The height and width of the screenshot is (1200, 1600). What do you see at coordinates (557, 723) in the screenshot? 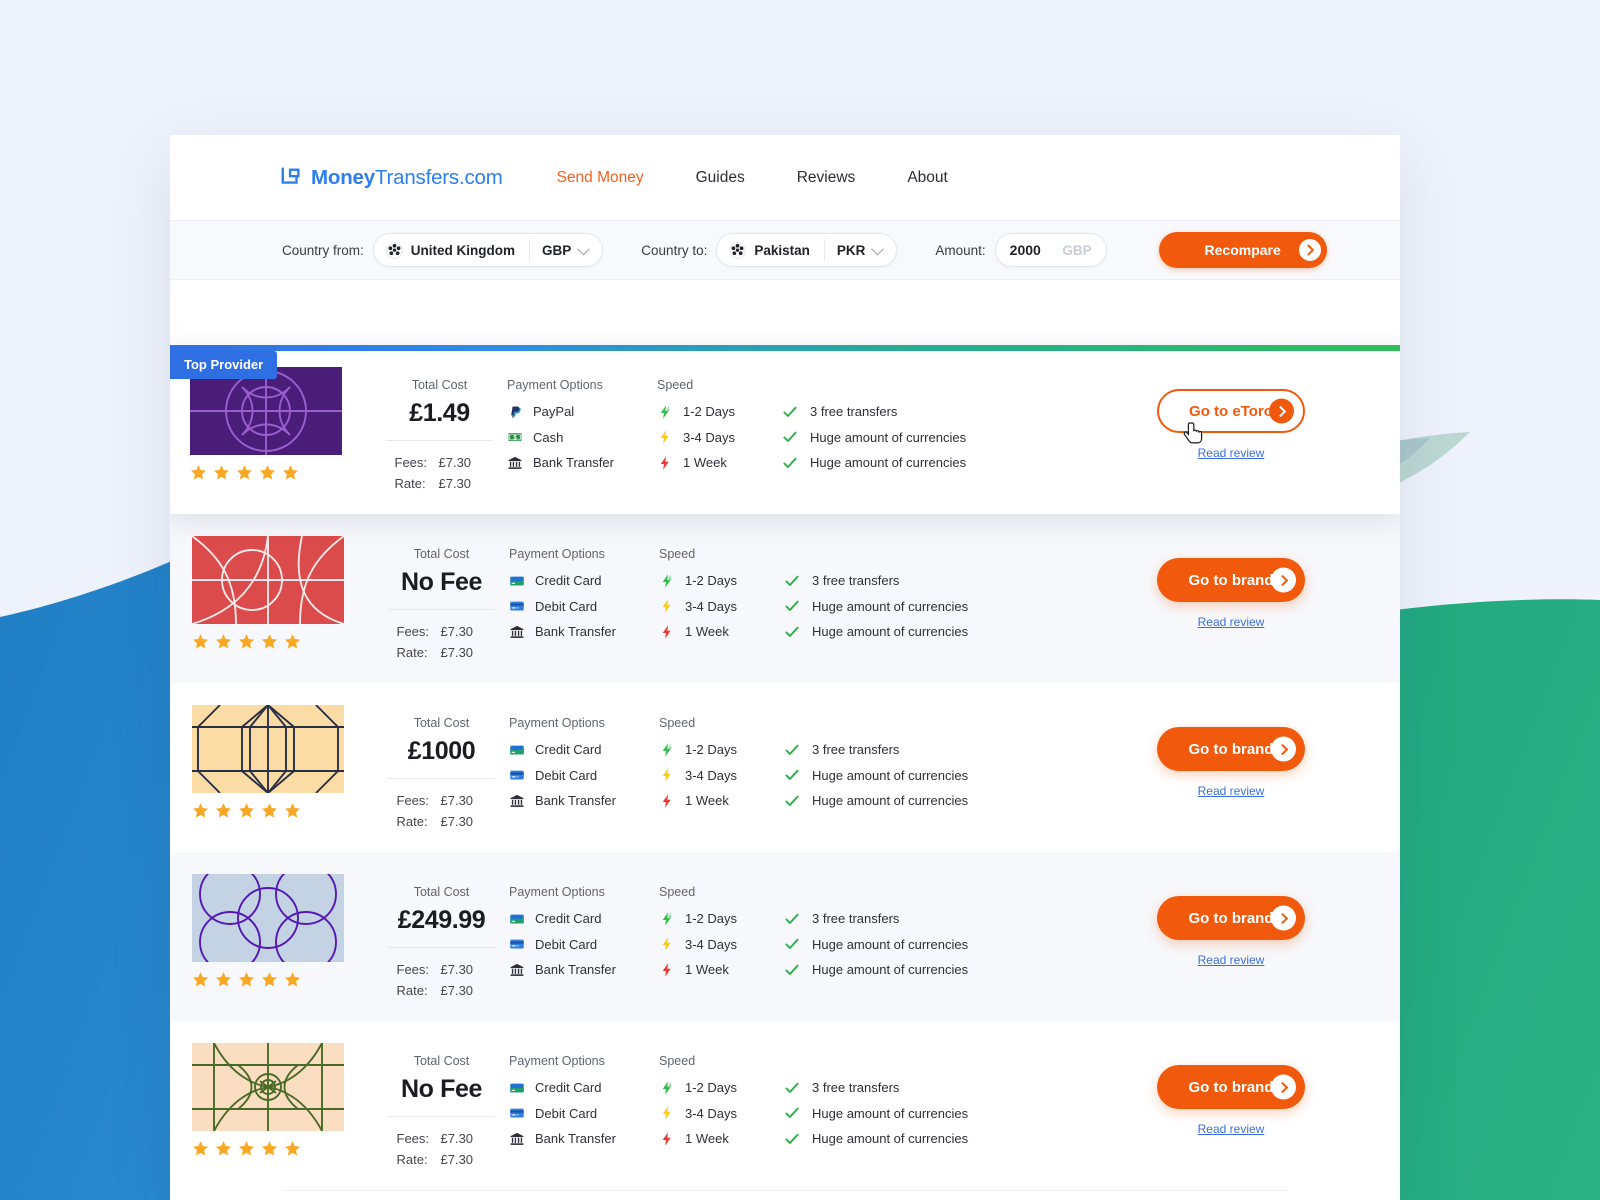
I see `payment-options-header: Payment Options` at bounding box center [557, 723].